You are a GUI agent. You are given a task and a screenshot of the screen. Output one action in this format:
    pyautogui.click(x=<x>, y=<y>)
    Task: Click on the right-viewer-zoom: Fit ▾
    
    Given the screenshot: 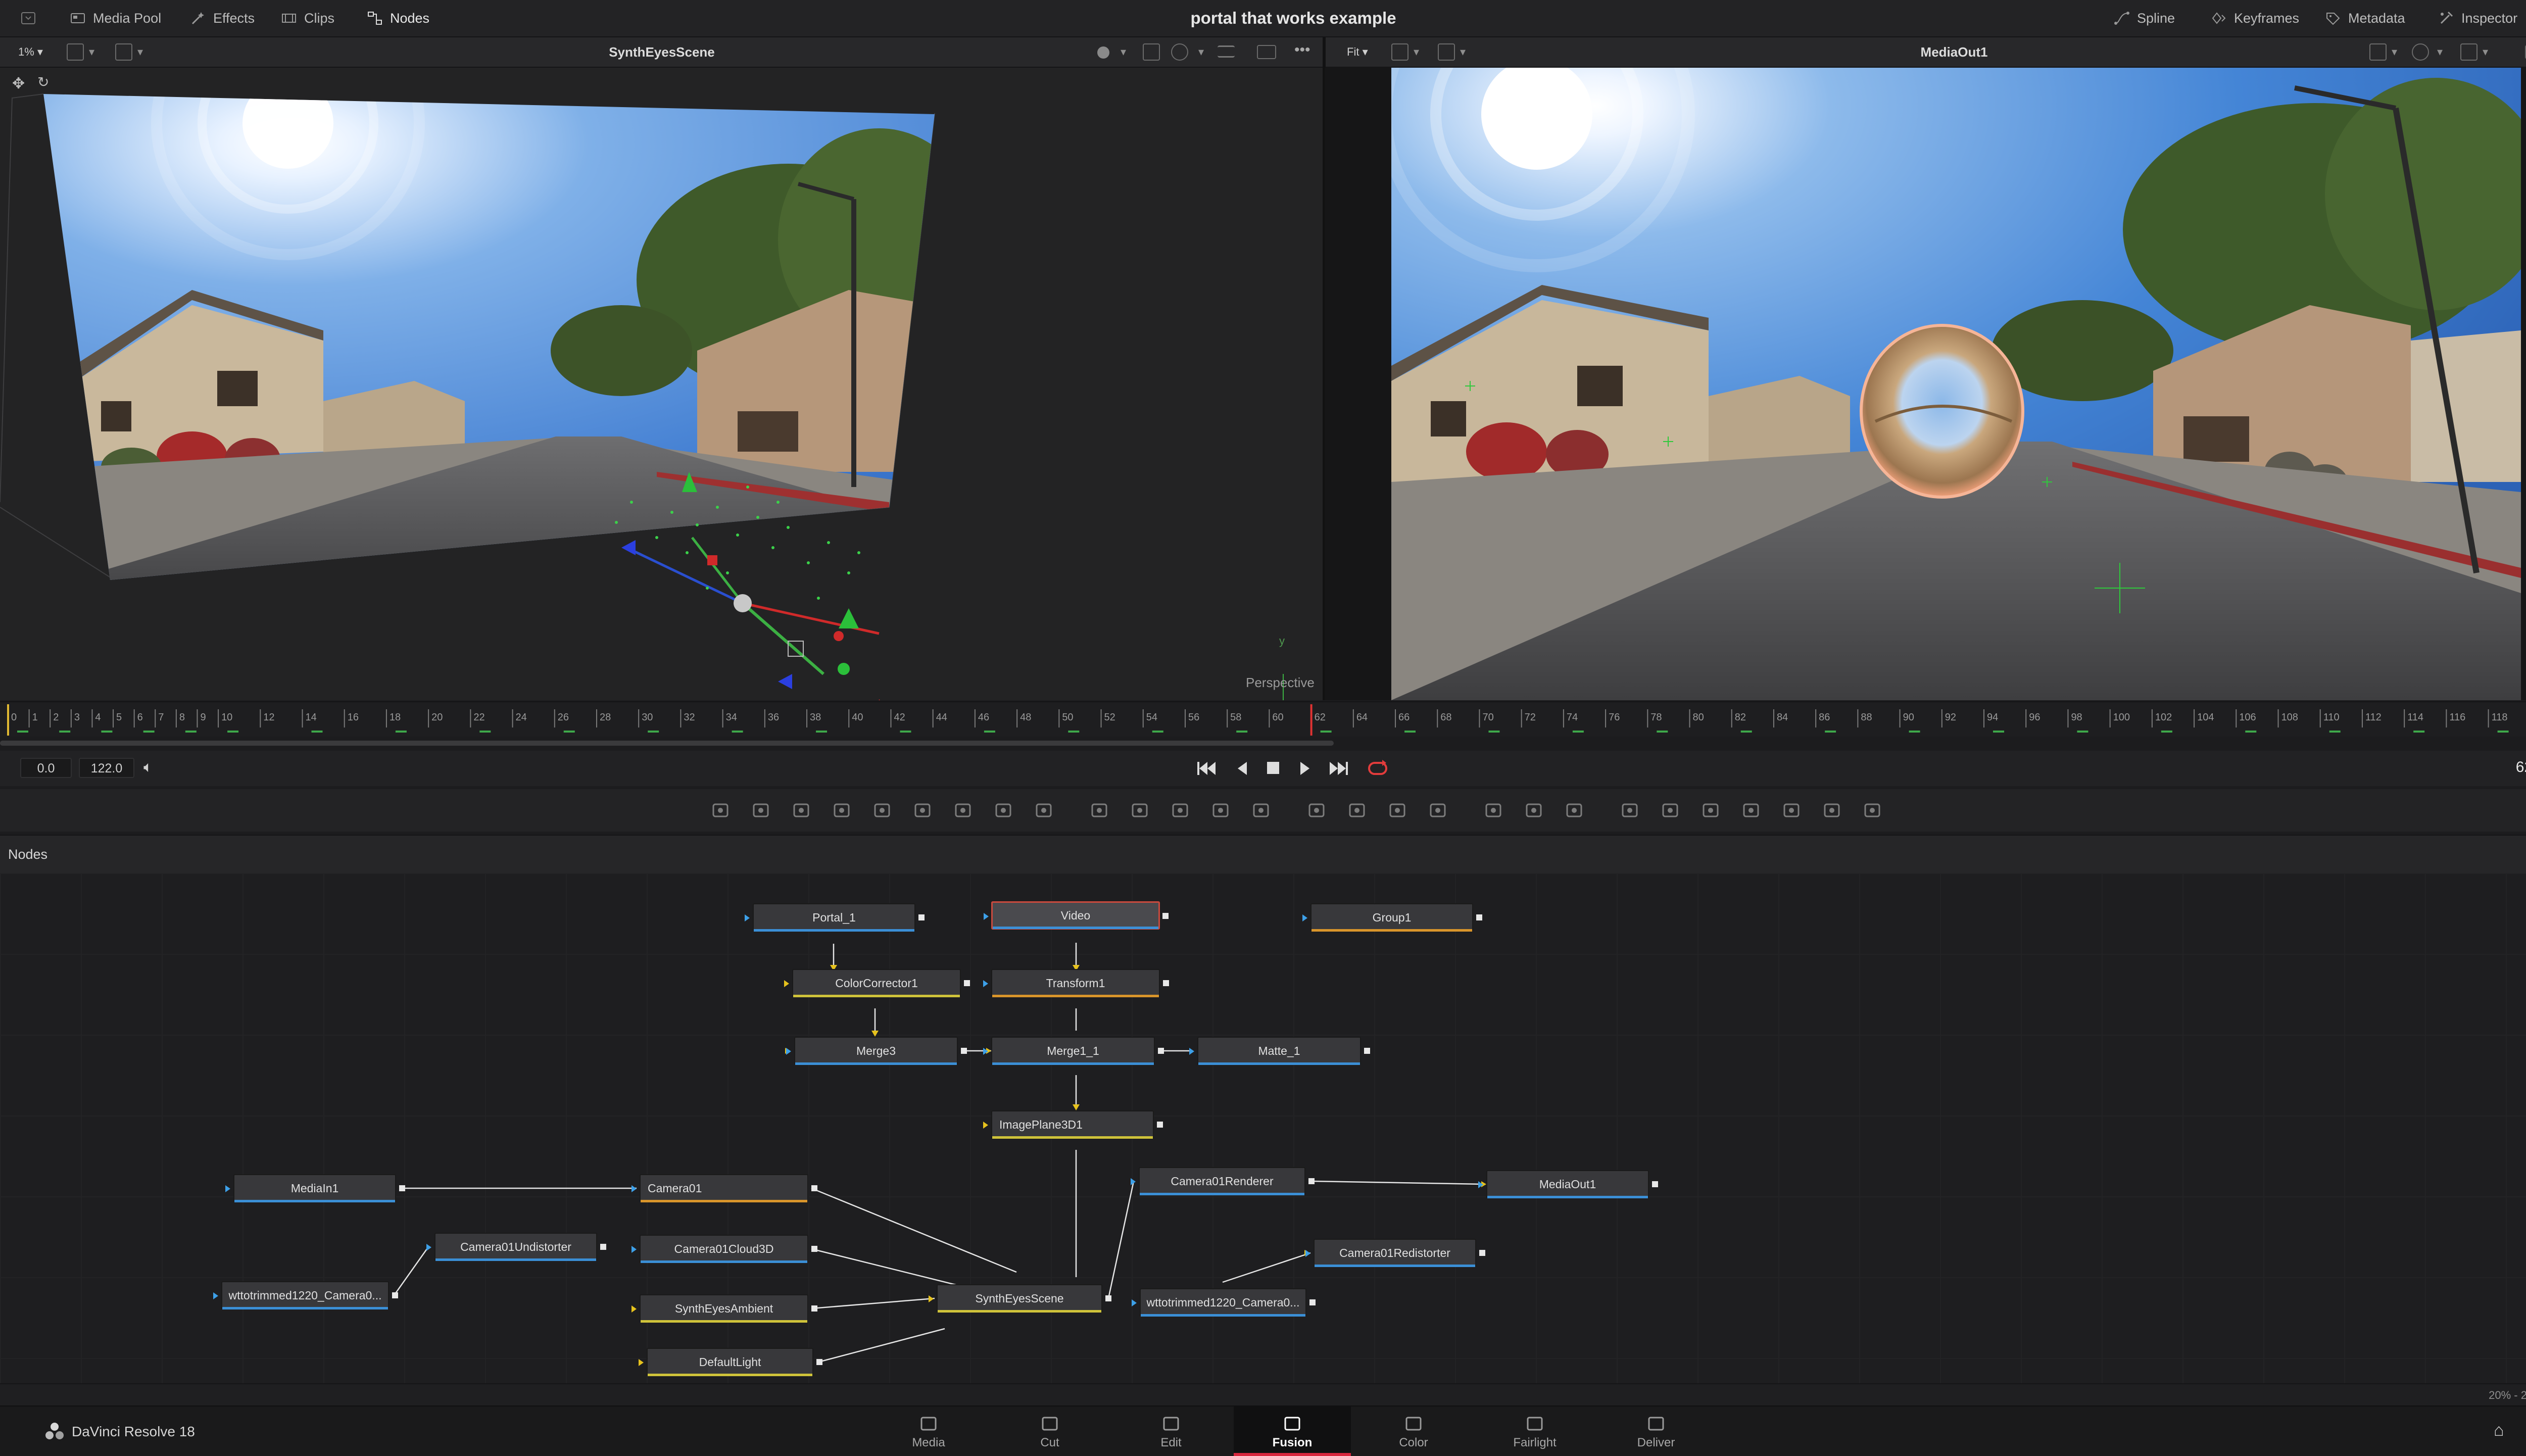 What is the action you would take?
    pyautogui.click(x=1357, y=52)
    